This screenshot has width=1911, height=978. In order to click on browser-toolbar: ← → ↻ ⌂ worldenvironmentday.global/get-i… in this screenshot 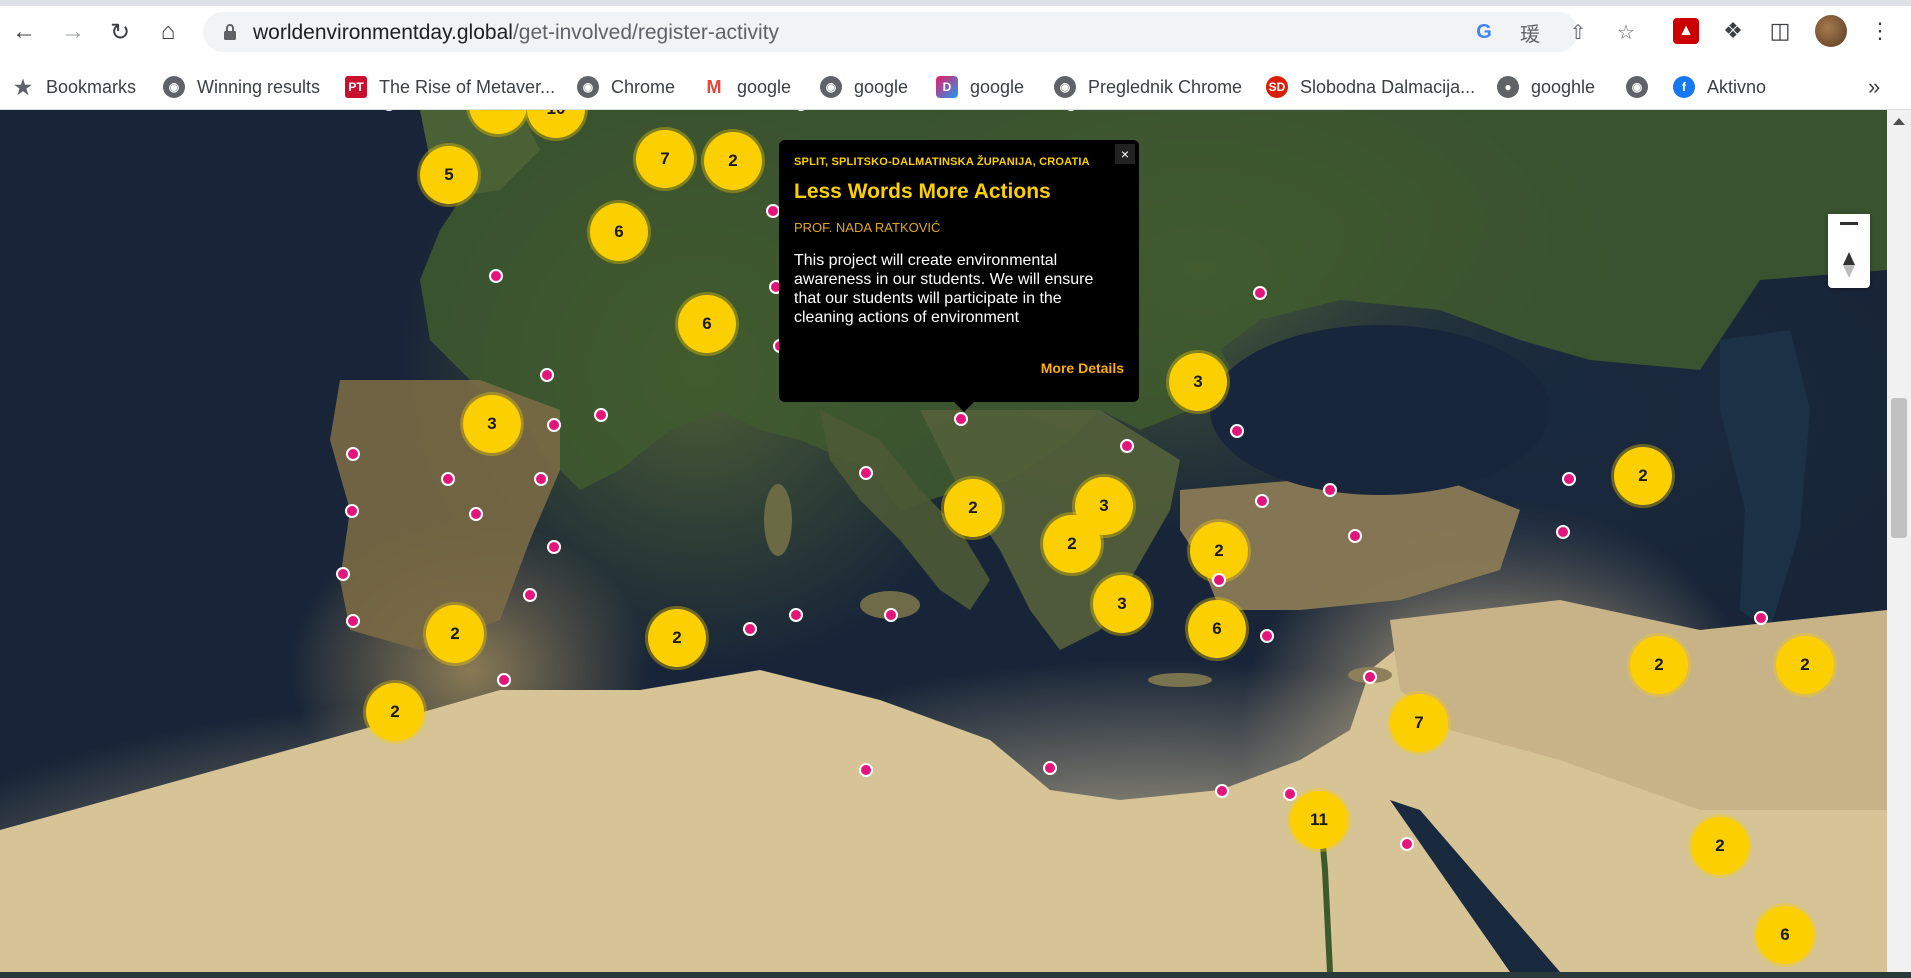, I will do `click(955, 32)`.